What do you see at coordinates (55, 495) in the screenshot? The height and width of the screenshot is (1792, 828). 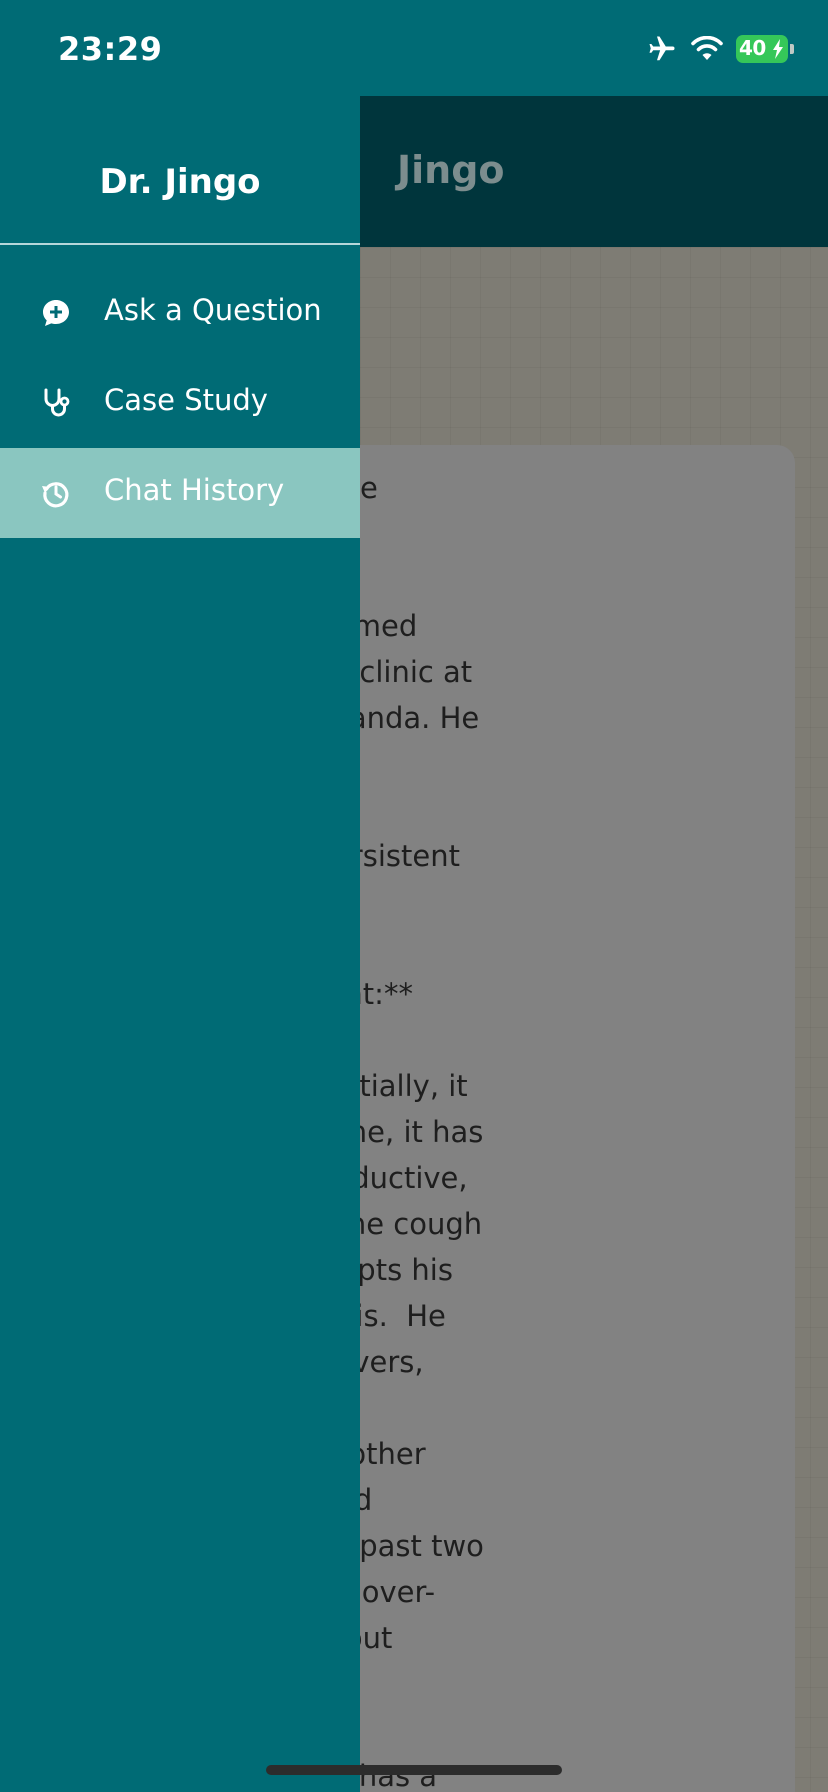 I see `history-icon` at bounding box center [55, 495].